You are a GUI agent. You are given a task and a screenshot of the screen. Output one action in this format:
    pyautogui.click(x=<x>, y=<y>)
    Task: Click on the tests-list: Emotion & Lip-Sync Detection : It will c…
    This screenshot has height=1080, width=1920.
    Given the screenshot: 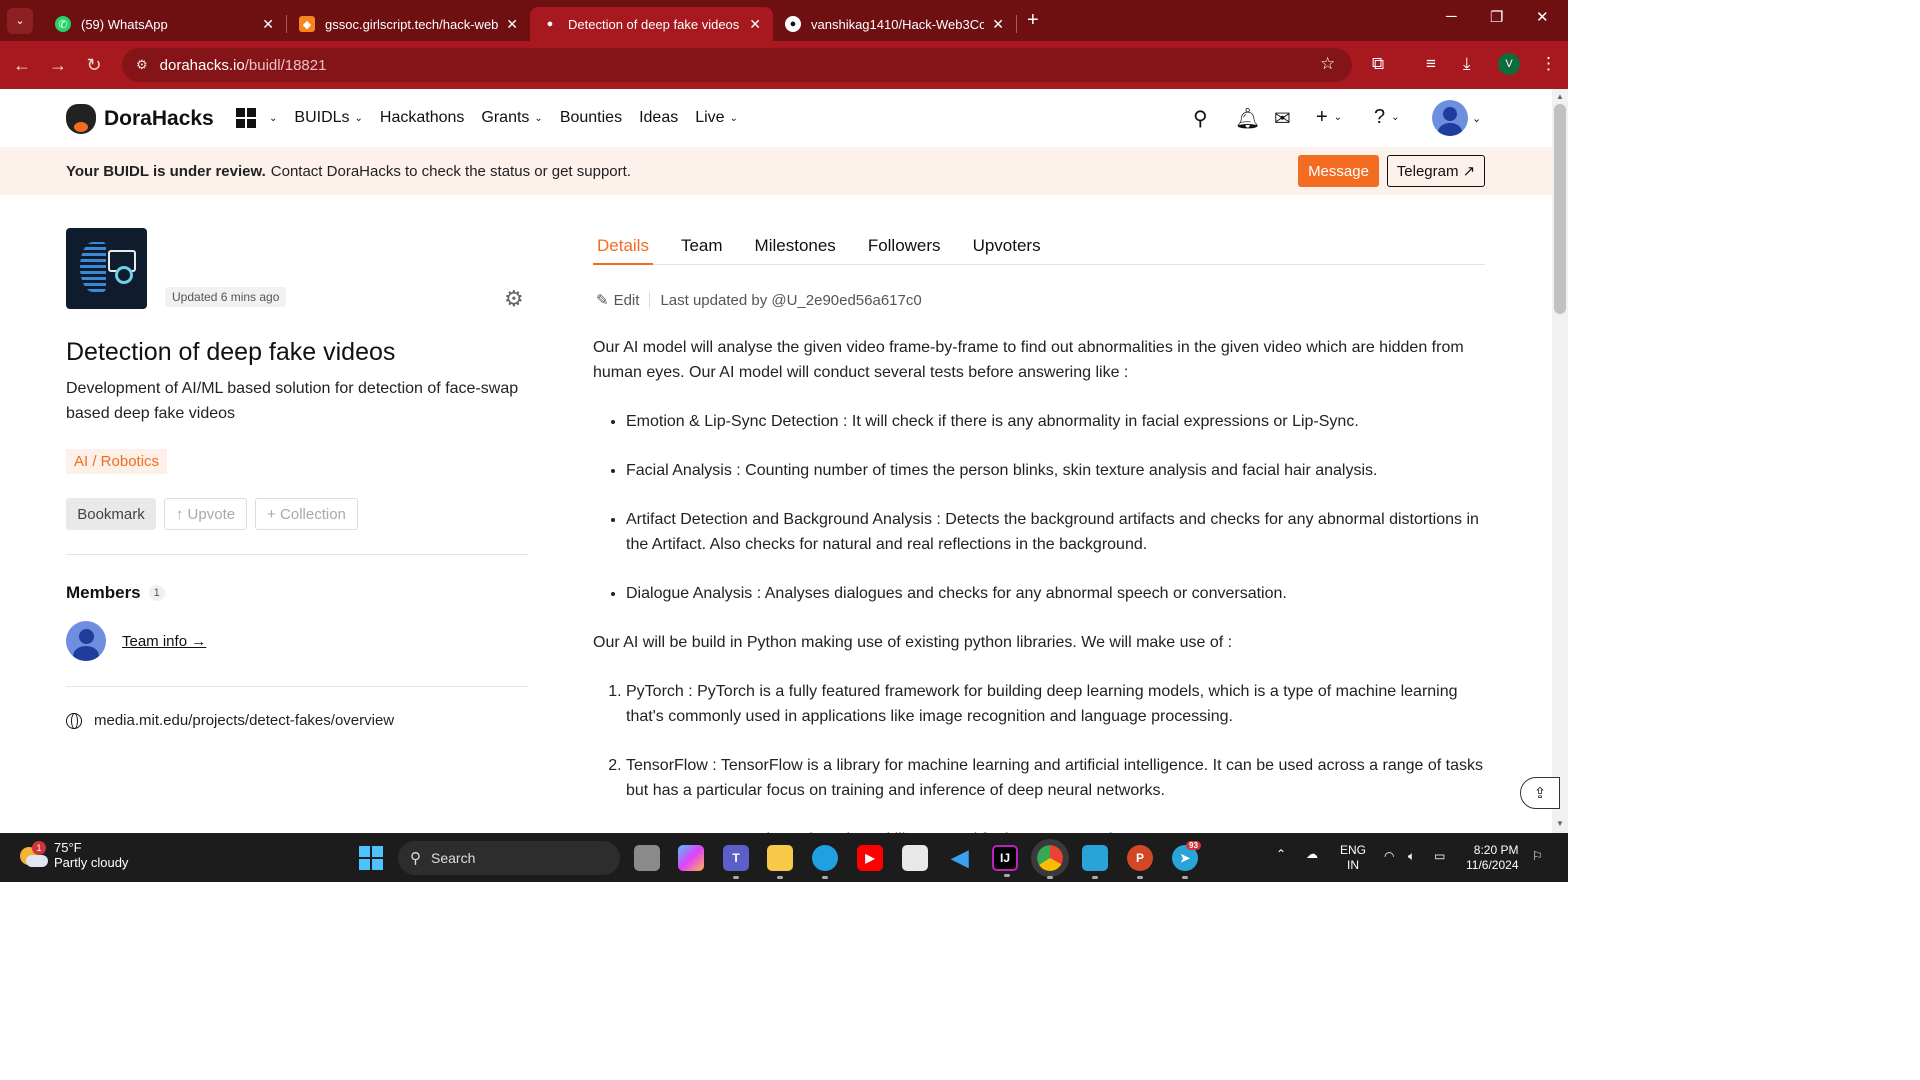 What is the action you would take?
    pyautogui.click(x=1039, y=507)
    